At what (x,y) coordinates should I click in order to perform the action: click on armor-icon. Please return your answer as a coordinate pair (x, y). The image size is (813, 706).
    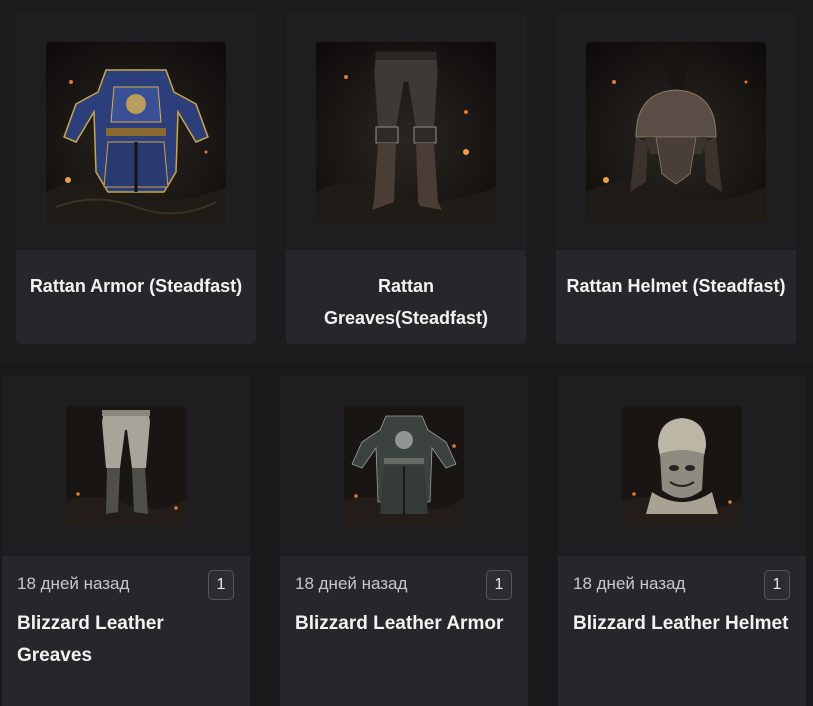
    Looking at the image, I should click on (136, 132).